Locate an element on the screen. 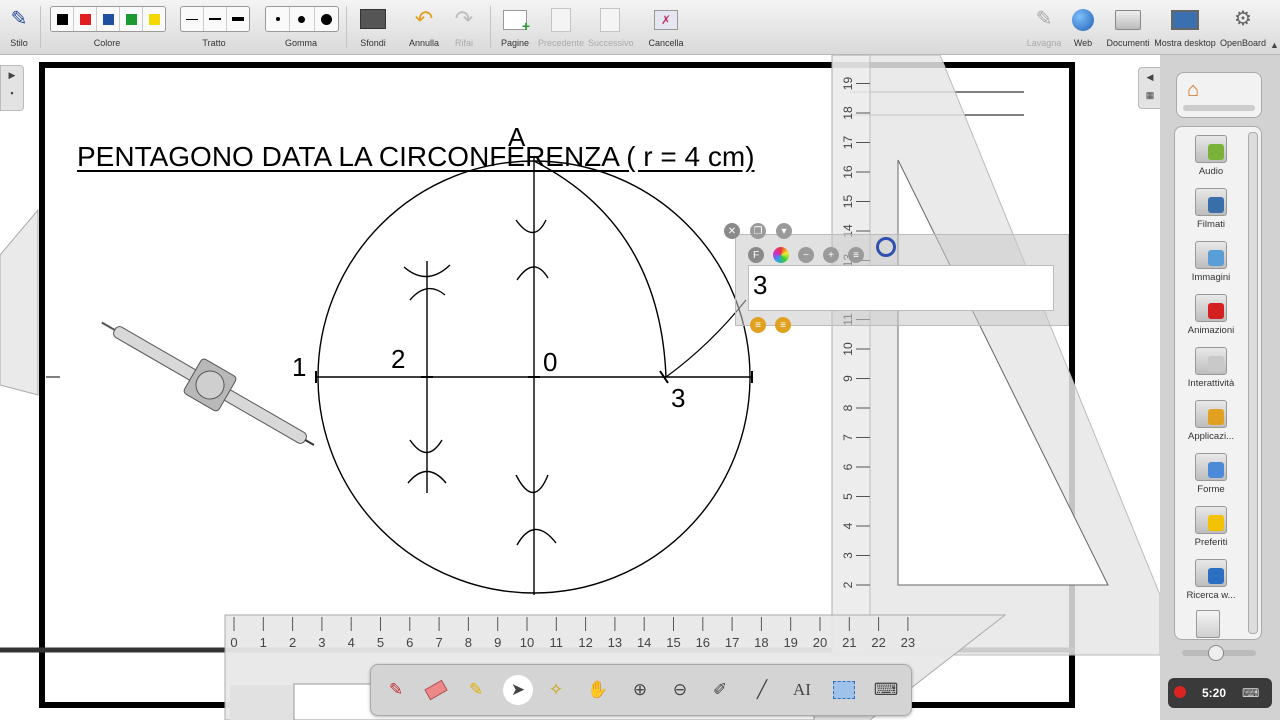 The width and height of the screenshot is (1280, 720). align-icon: ≡ is located at coordinates (856, 255).